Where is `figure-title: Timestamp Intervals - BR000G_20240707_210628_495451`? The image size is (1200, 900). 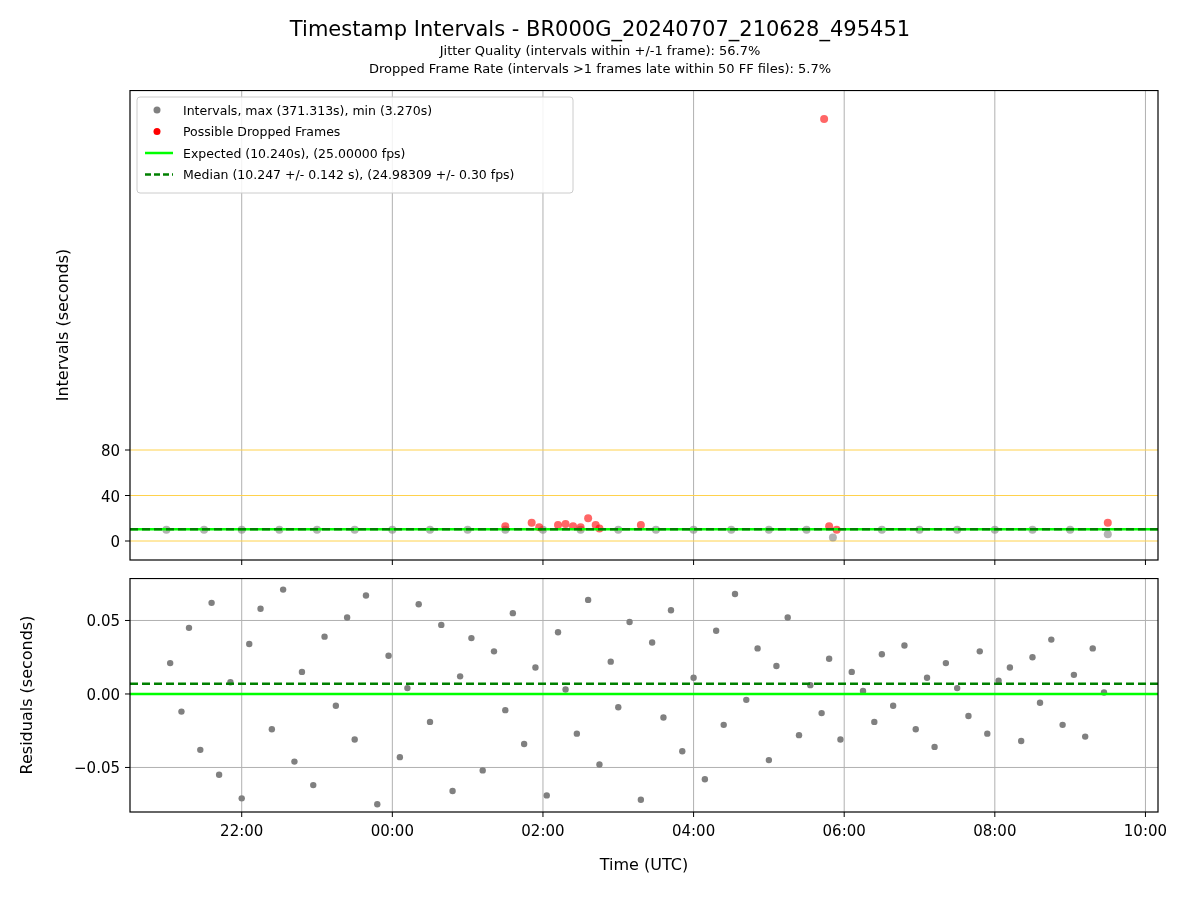
figure-title: Timestamp Intervals - BR000G_20240707_210628_495451 is located at coordinates (600, 29).